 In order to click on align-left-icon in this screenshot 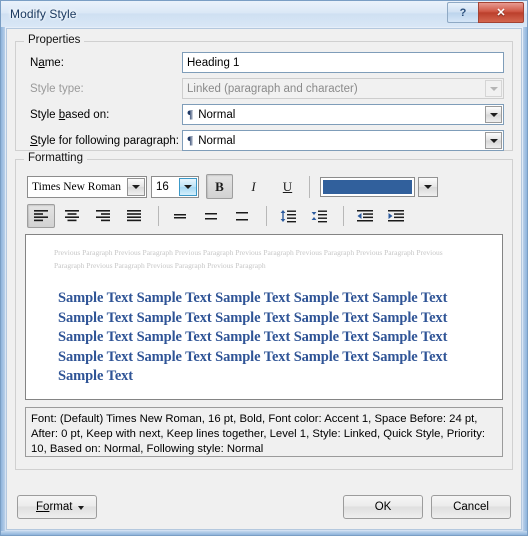, I will do `click(41, 216)`.